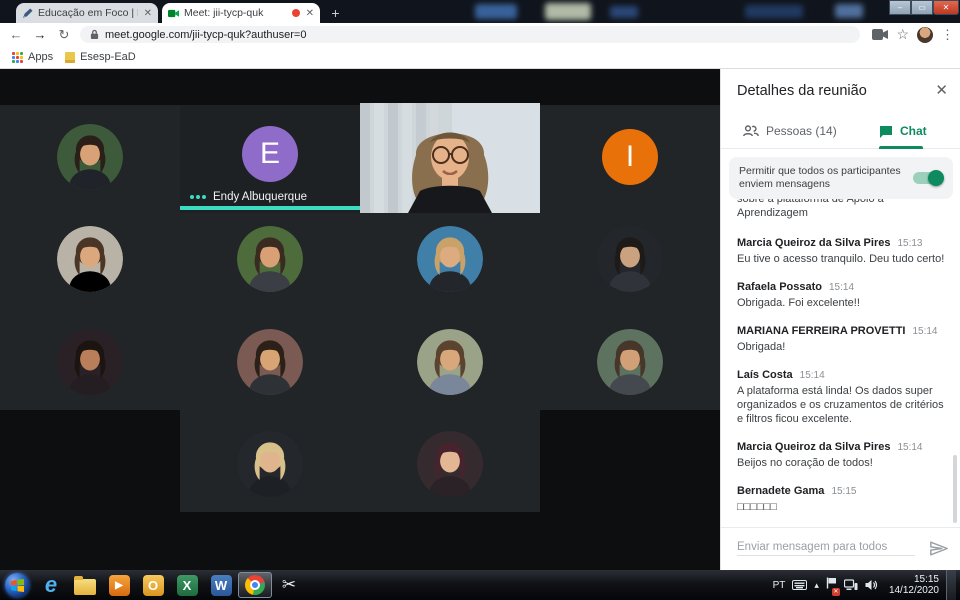 The height and width of the screenshot is (600, 960). What do you see at coordinates (800, 585) in the screenshot?
I see `keyboard-icon` at bounding box center [800, 585].